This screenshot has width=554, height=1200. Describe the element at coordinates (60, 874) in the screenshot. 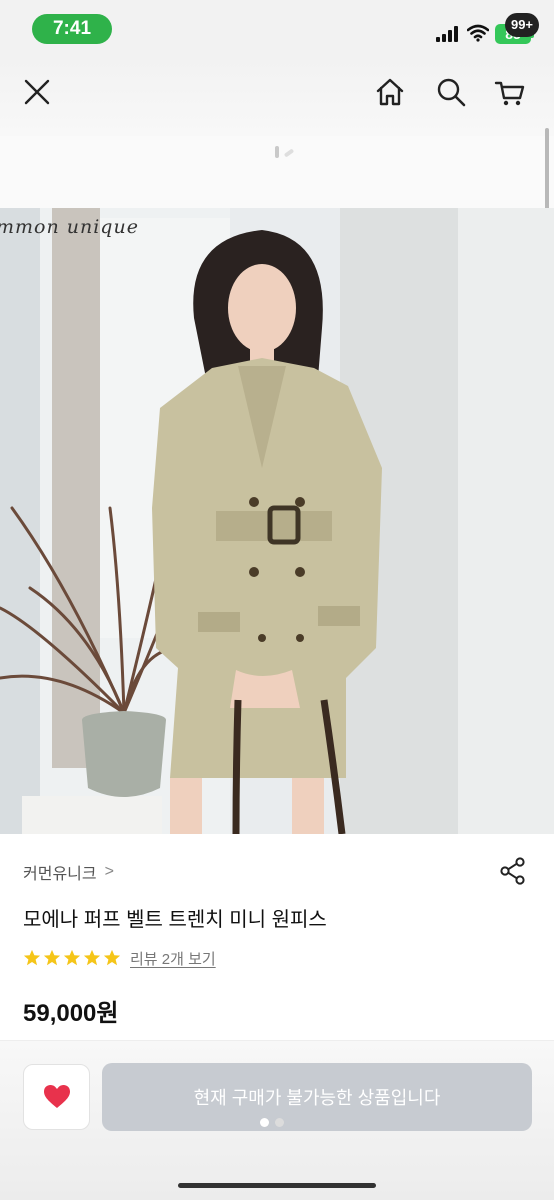

I see `brand-name: 커먼유니크` at that location.